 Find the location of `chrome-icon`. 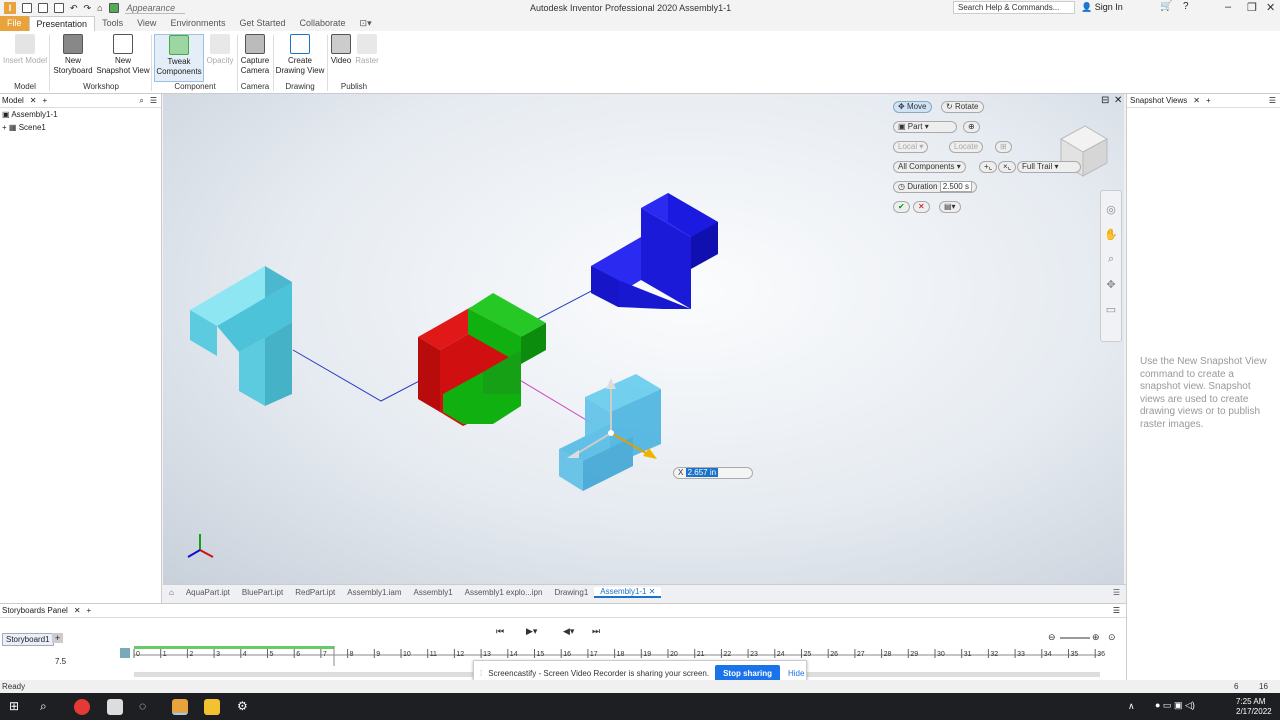

chrome-icon is located at coordinates (82, 707).